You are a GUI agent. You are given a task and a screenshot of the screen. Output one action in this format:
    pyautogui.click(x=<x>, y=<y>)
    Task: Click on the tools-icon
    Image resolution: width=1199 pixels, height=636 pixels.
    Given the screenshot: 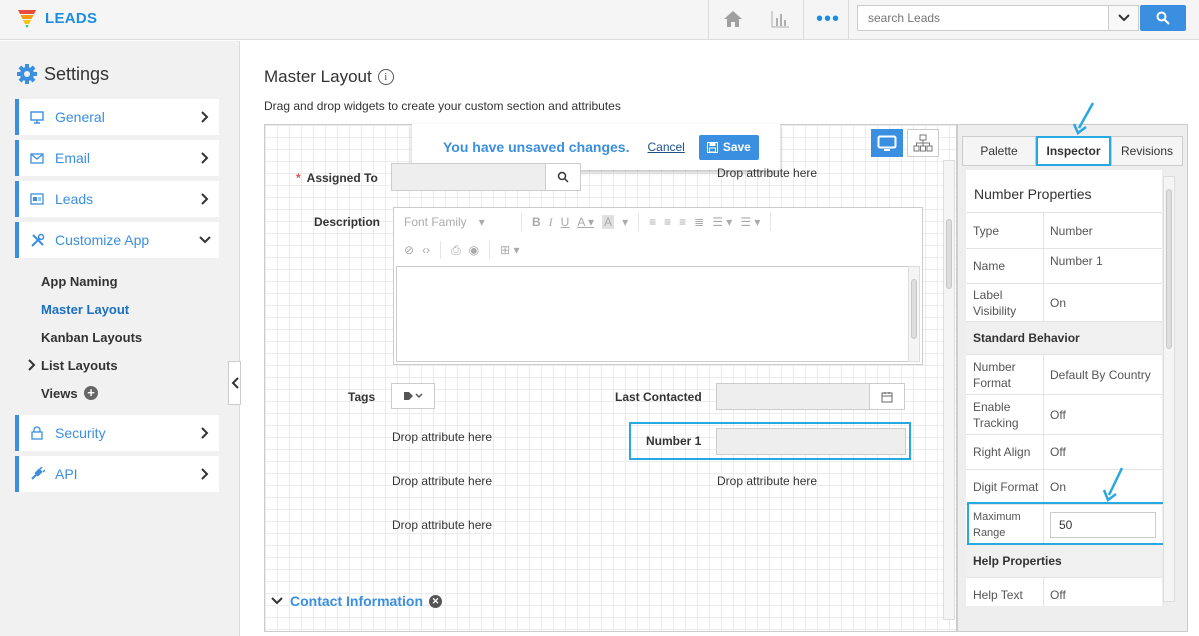 What is the action you would take?
    pyautogui.click(x=37, y=240)
    